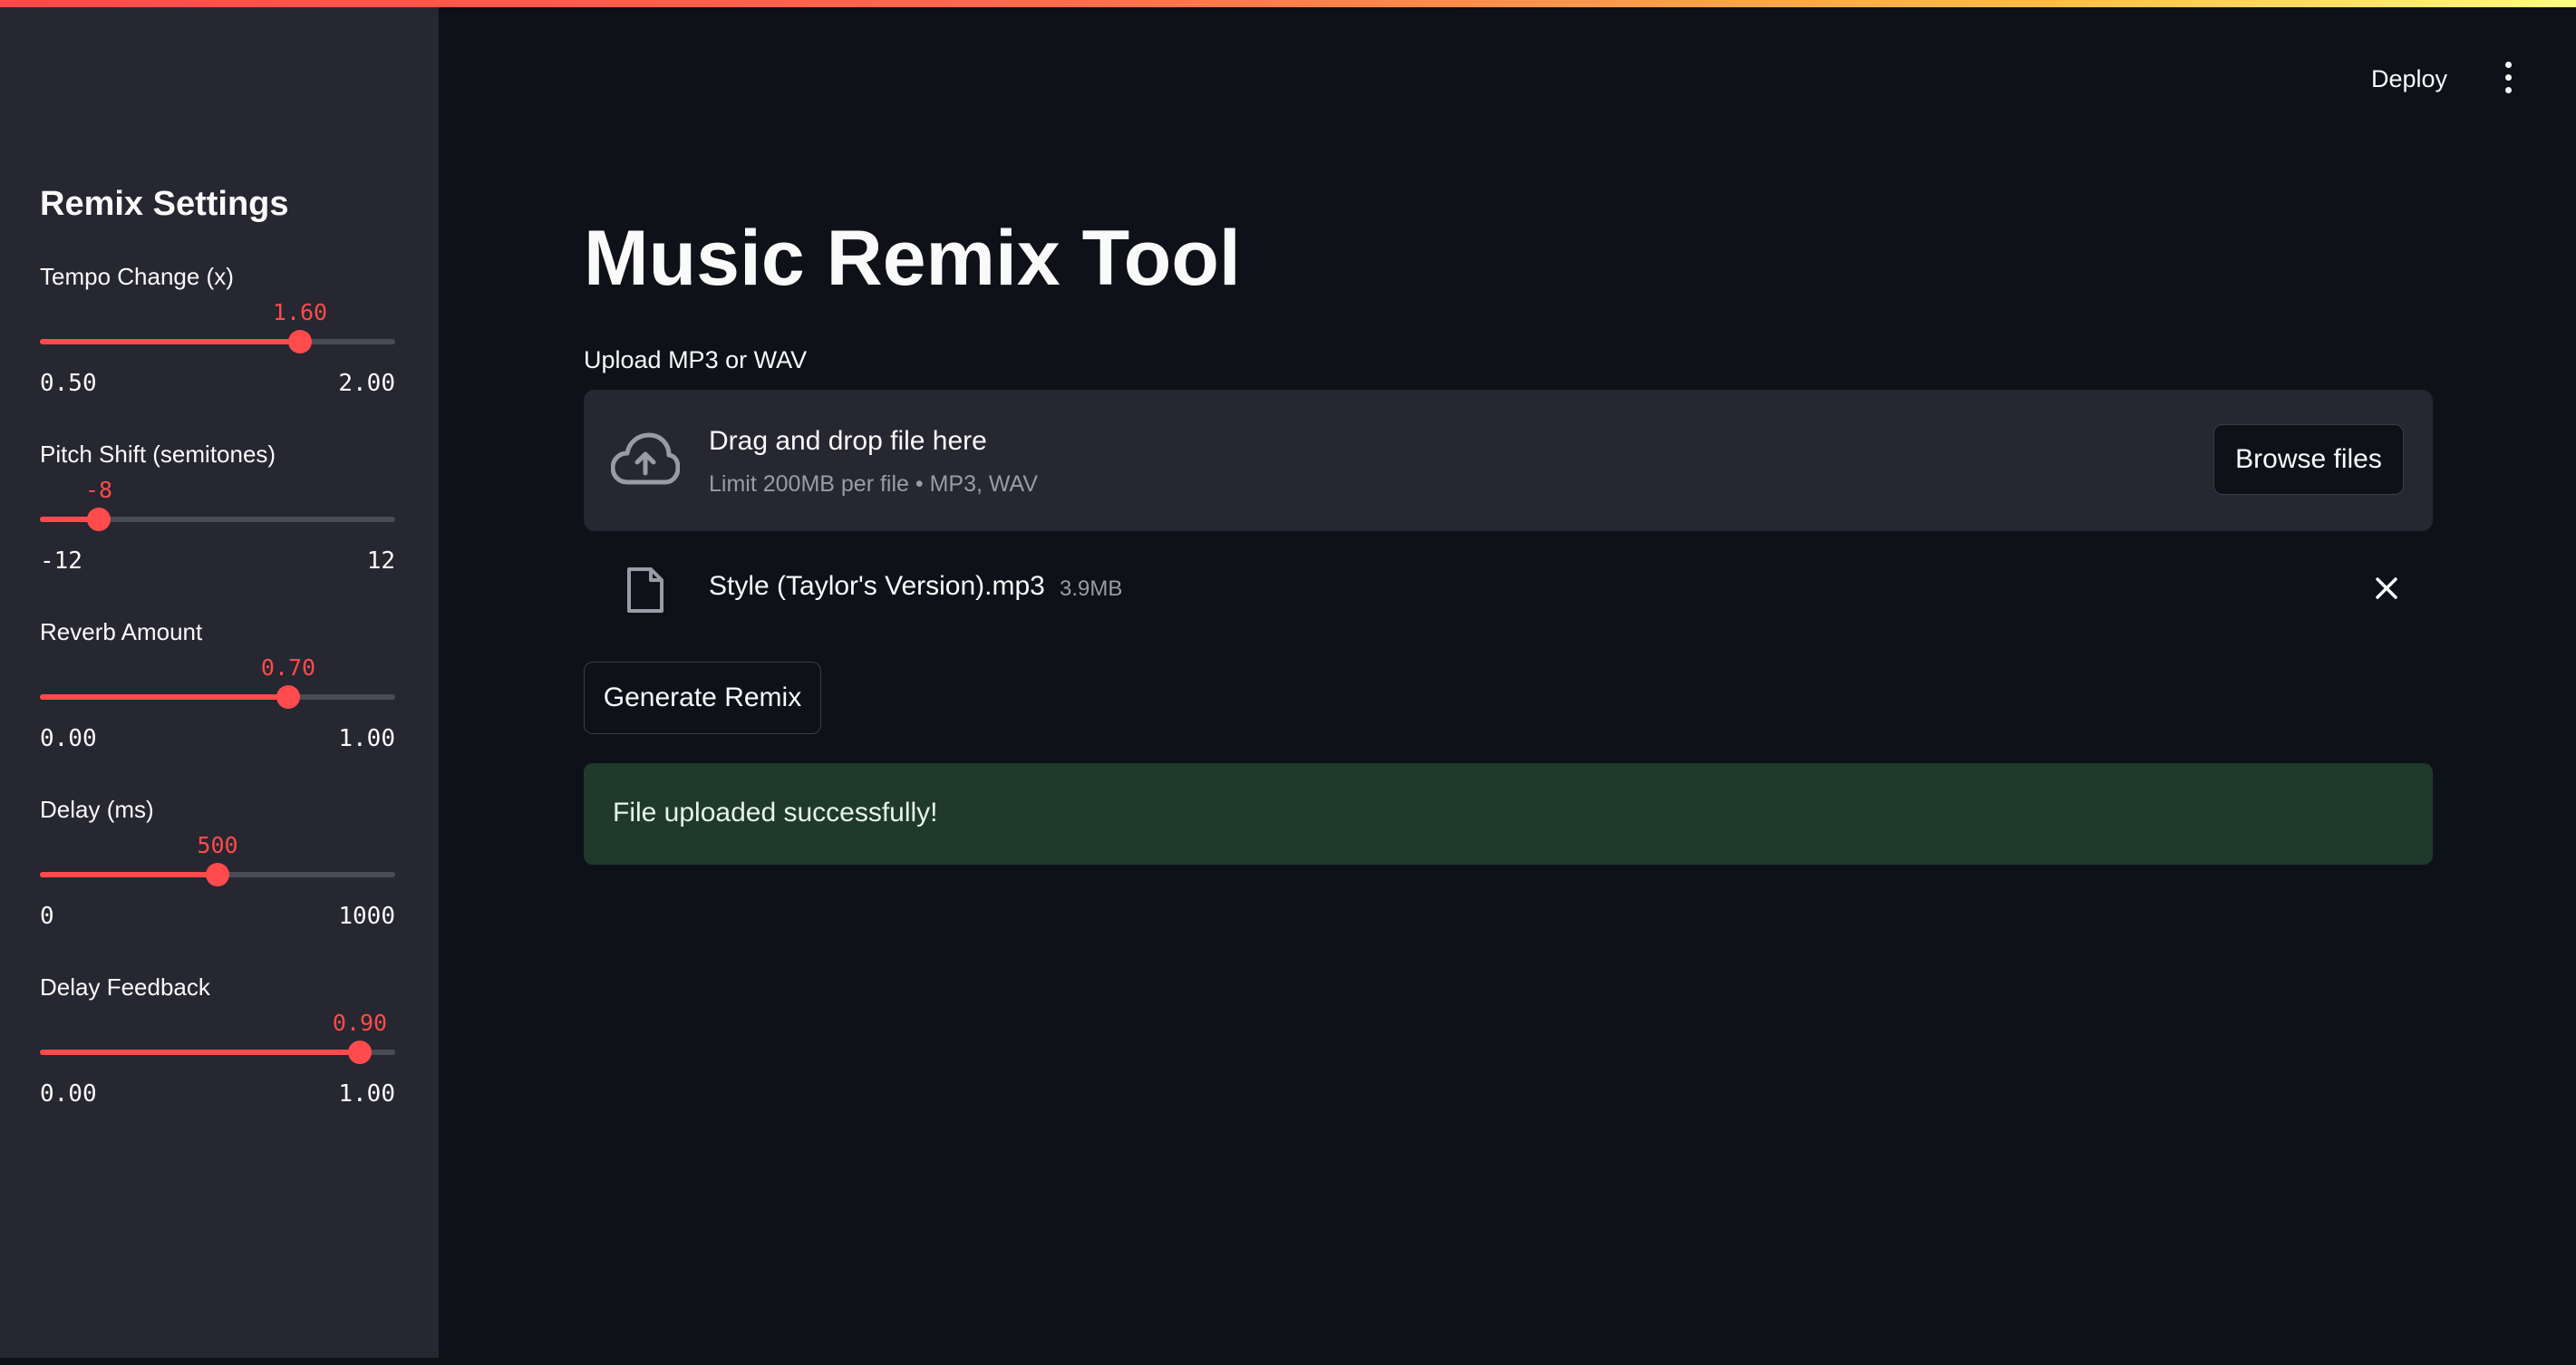 The image size is (2576, 1365). Describe the element at coordinates (1508, 588) in the screenshot. I see `uploaded-file-item: Style (Taylor's Version).mp3 3.9MB` at that location.